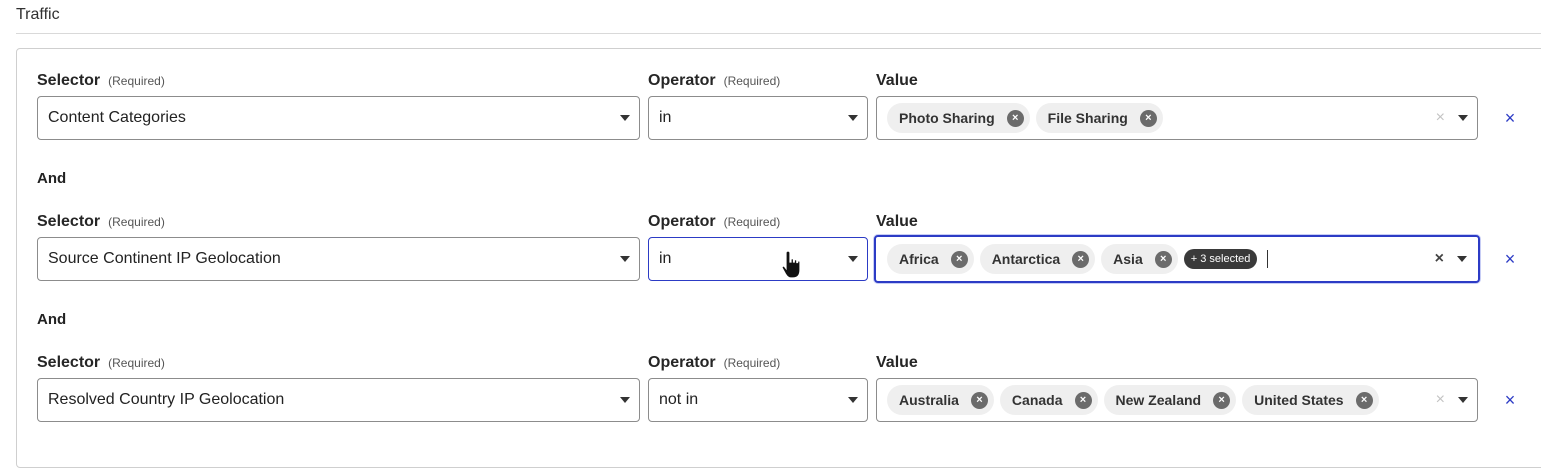 Image resolution: width=1541 pixels, height=468 pixels. I want to click on value-chips: Photo Sharing × File Sharing ×, so click(1025, 118).